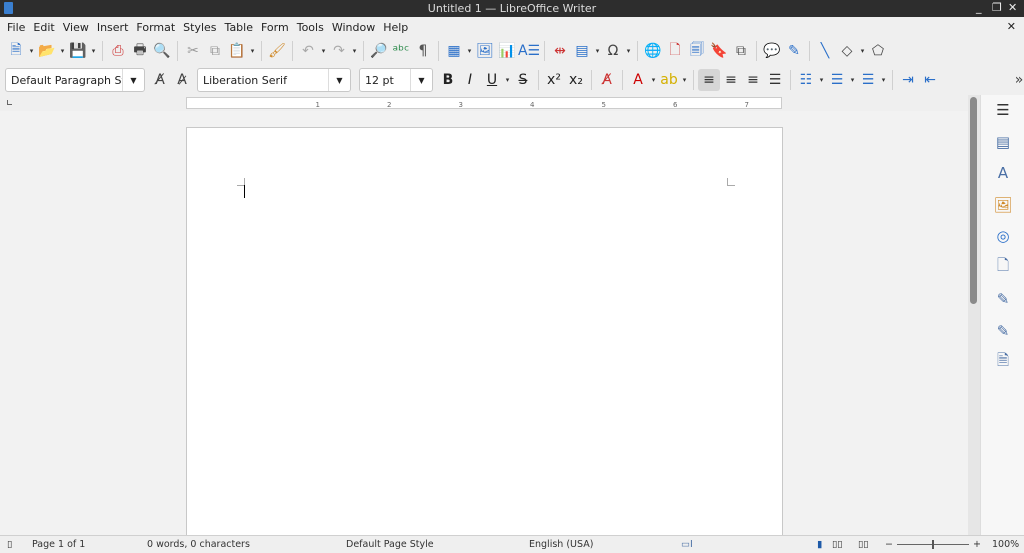 Image resolution: width=1024 pixels, height=553 pixels. I want to click on hyperlink-icon: 🌐, so click(653, 51).